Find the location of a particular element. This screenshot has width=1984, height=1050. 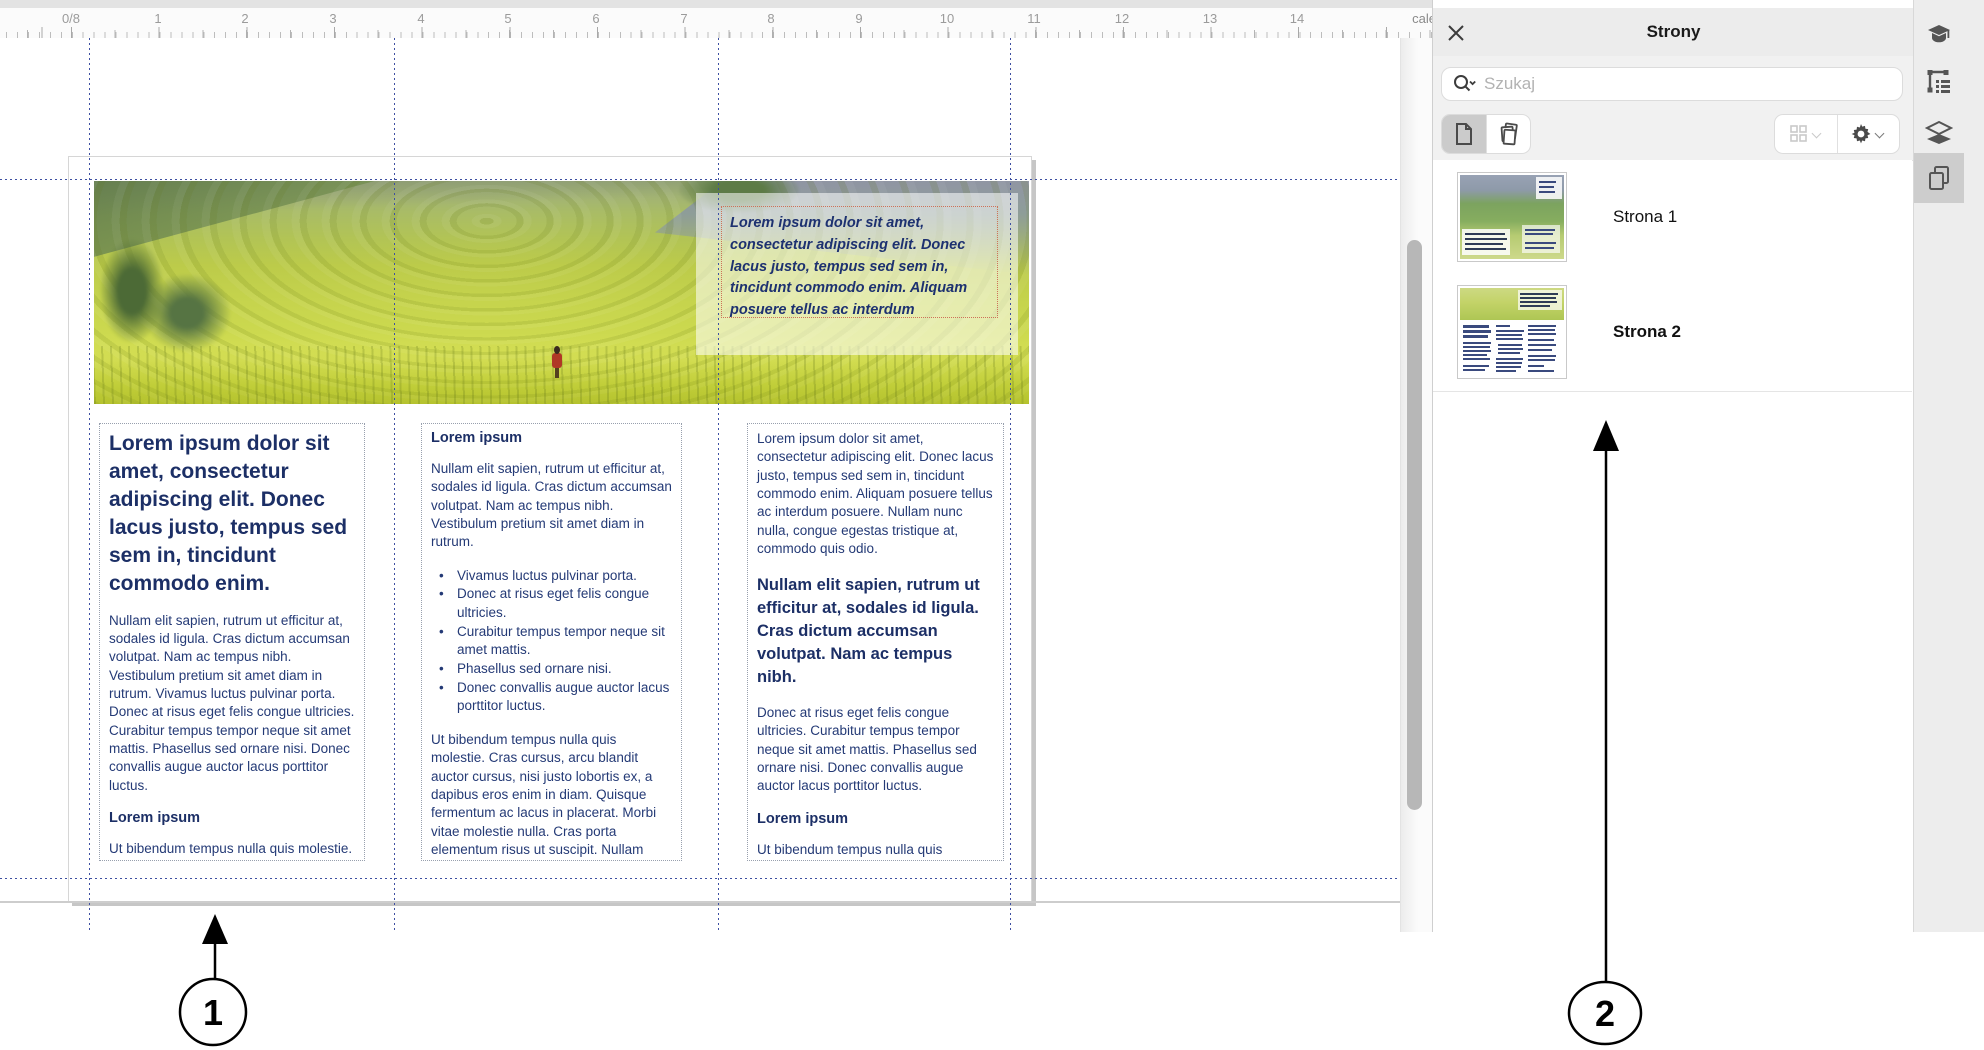

callout-1: 1 is located at coordinates (213, 980).